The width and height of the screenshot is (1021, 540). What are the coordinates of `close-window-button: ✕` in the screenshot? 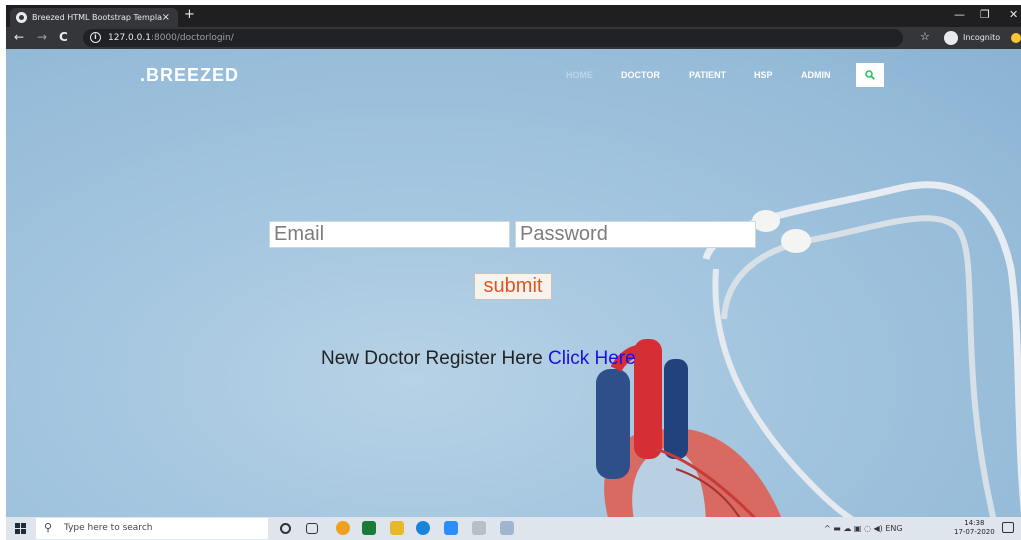 It's located at (1013, 14).